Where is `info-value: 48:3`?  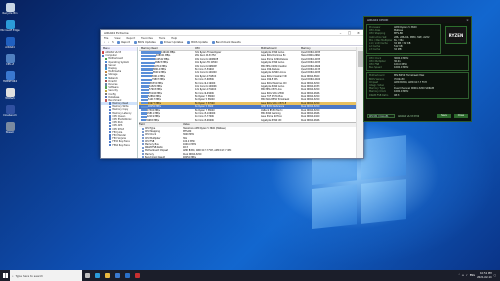 info-value: 48:3 is located at coordinates (397, 95).